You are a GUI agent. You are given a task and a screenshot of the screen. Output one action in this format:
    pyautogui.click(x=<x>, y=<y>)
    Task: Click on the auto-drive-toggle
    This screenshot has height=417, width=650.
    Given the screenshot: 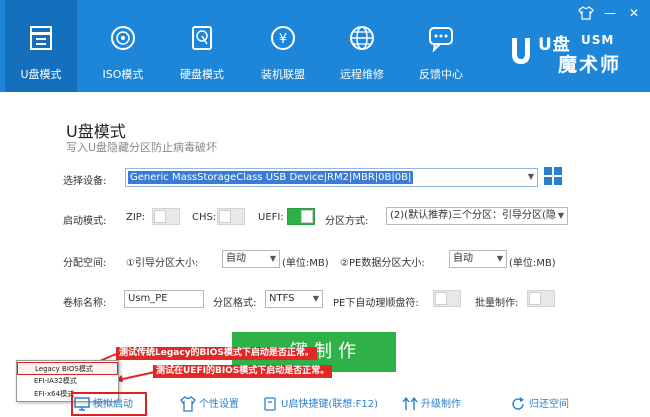 What is the action you would take?
    pyautogui.click(x=447, y=298)
    